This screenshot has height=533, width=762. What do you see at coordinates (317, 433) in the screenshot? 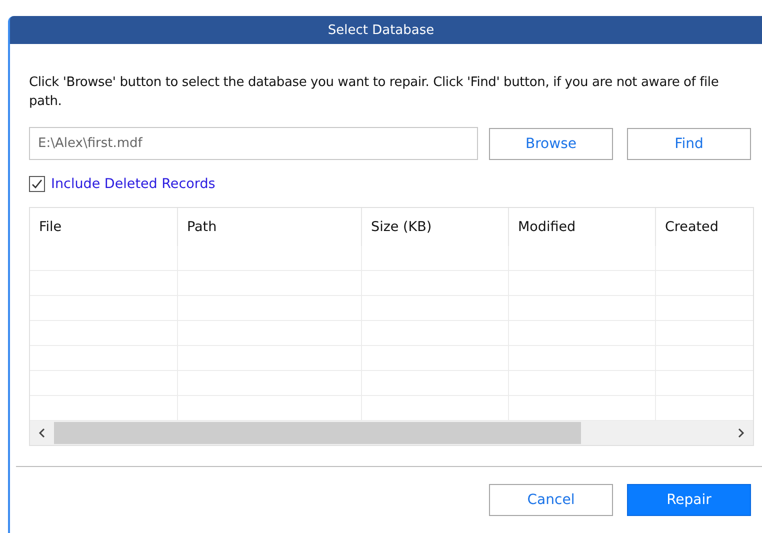
I see `scroll-thumb` at bounding box center [317, 433].